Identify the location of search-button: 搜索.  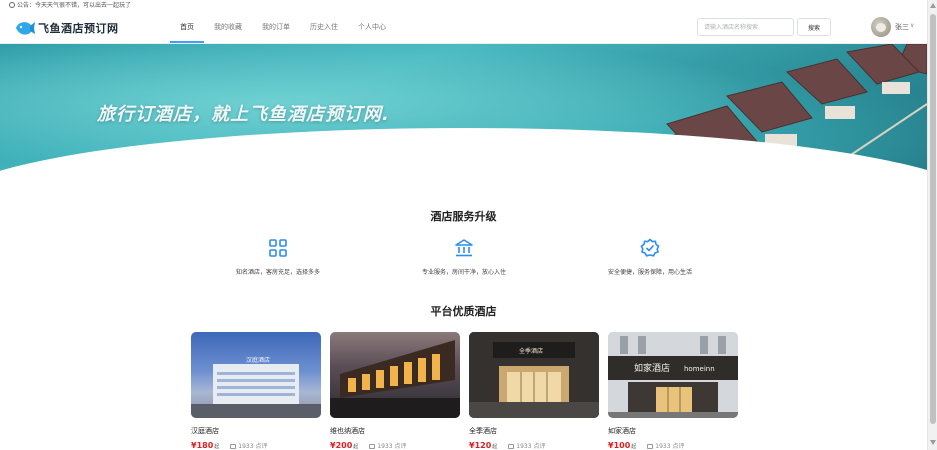
(814, 27).